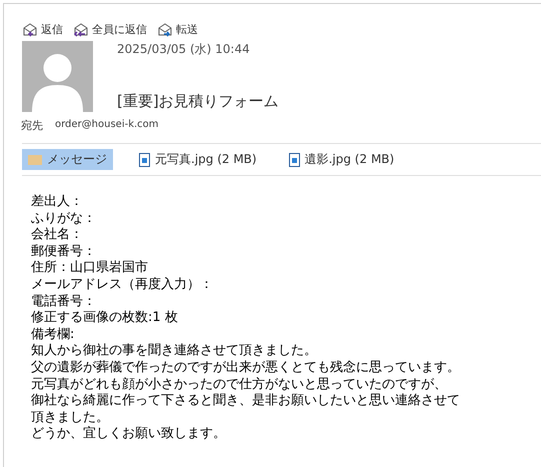  I want to click on body-text-line: 住所：山口県岩国市, so click(89, 268).